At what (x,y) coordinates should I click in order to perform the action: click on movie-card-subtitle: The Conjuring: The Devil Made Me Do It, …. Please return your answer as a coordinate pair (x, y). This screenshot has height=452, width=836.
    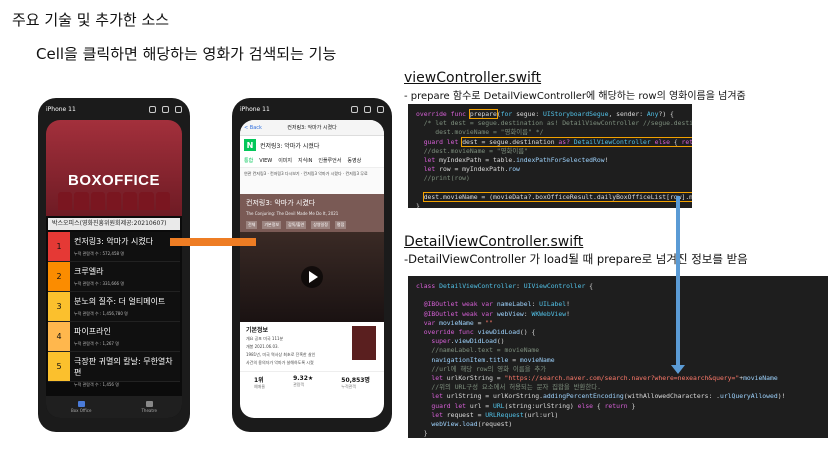
    Looking at the image, I should click on (292, 213).